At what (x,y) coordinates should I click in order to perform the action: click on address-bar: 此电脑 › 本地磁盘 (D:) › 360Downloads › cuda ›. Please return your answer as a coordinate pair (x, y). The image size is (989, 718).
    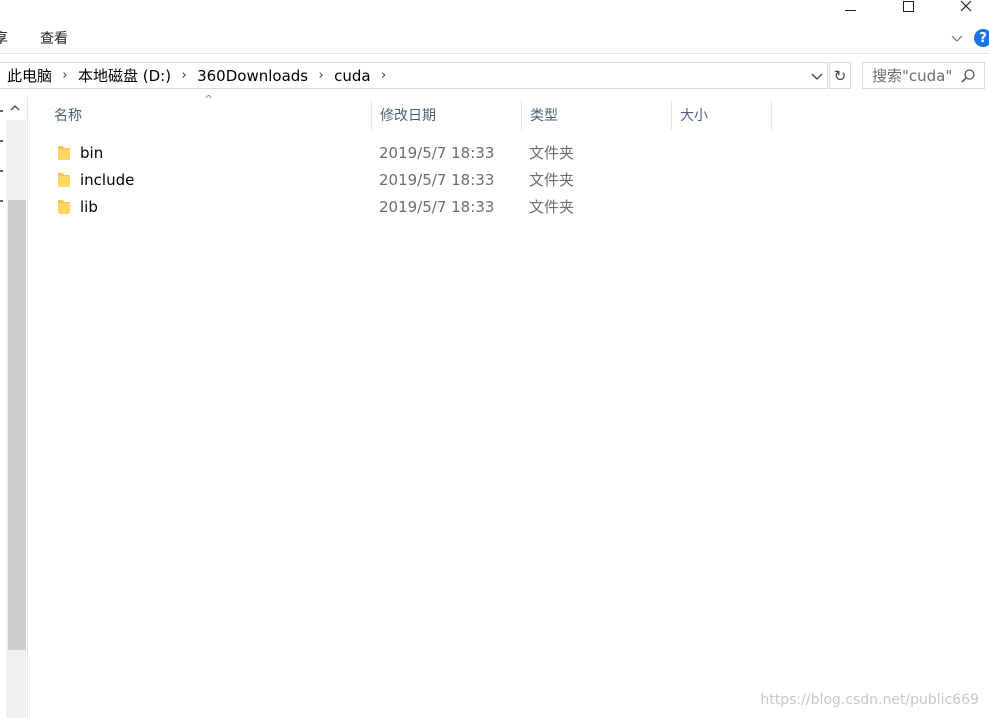
    Looking at the image, I should click on (414, 75).